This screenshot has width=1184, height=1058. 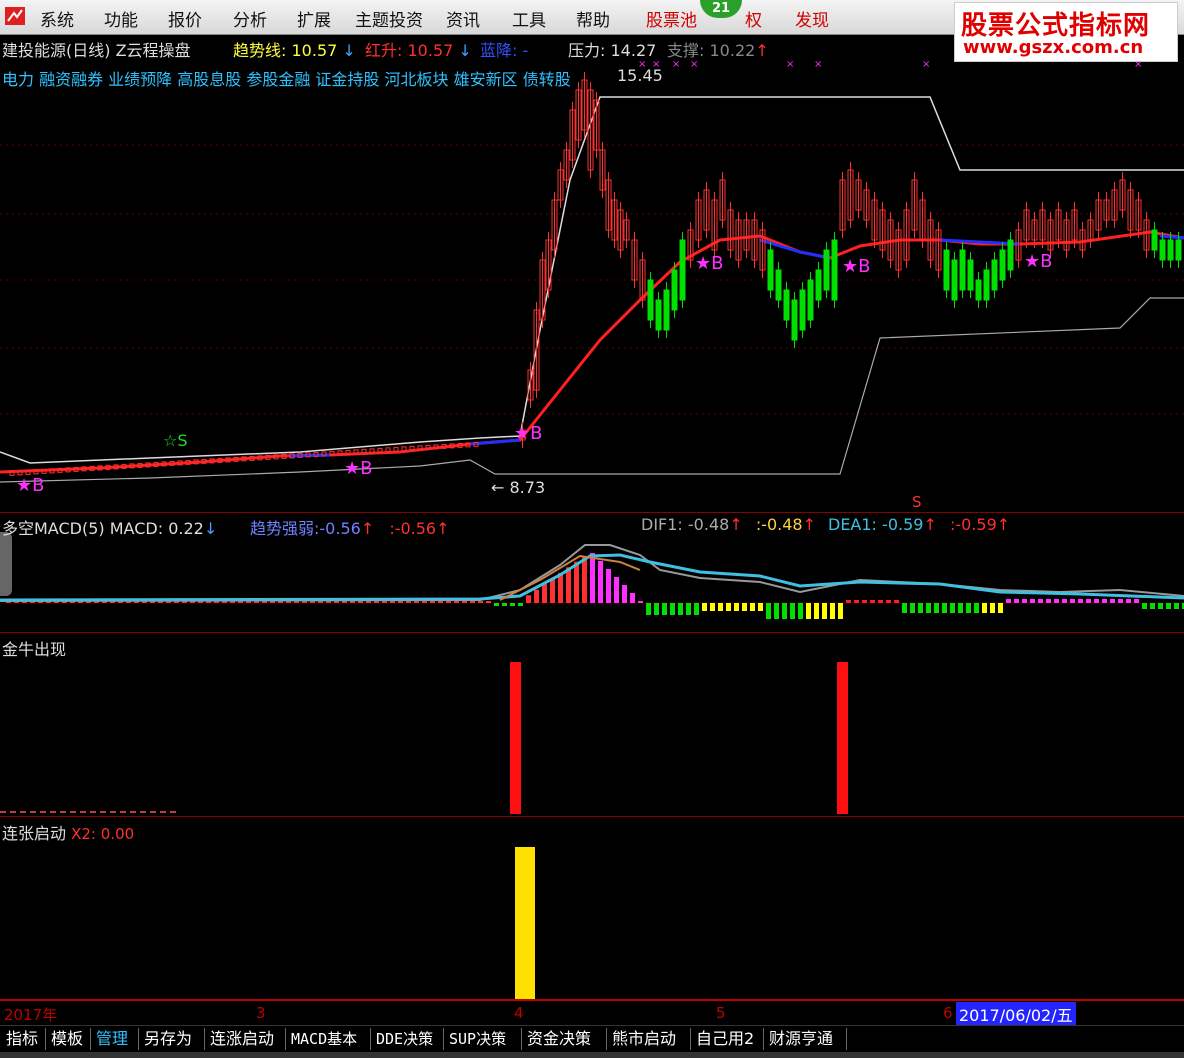 I want to click on tab-lianzhang: 连涨启动, so click(x=242, y=1039).